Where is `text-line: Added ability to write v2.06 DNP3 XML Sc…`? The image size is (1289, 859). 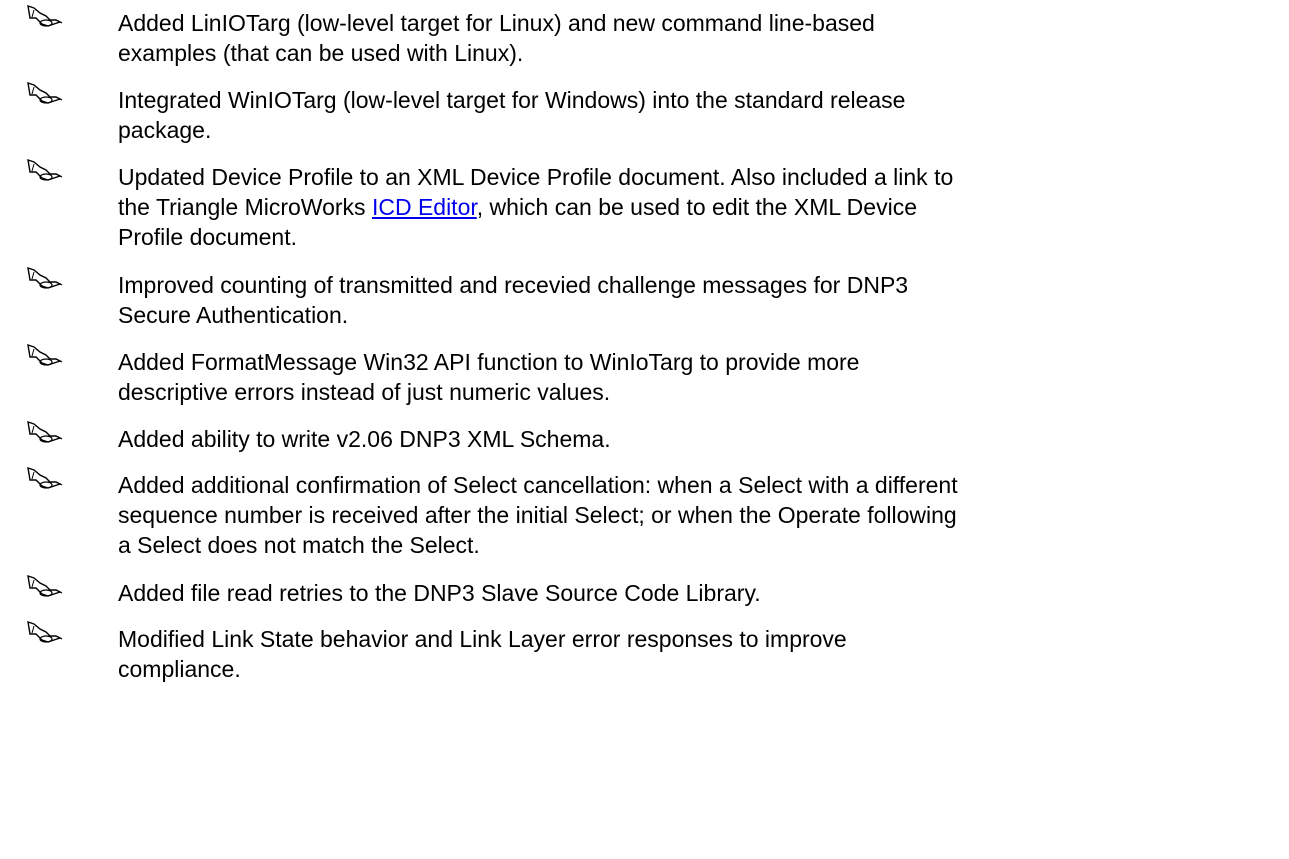
text-line: Added ability to write v2.06 DNP3 XML Sc… is located at coordinates (364, 439).